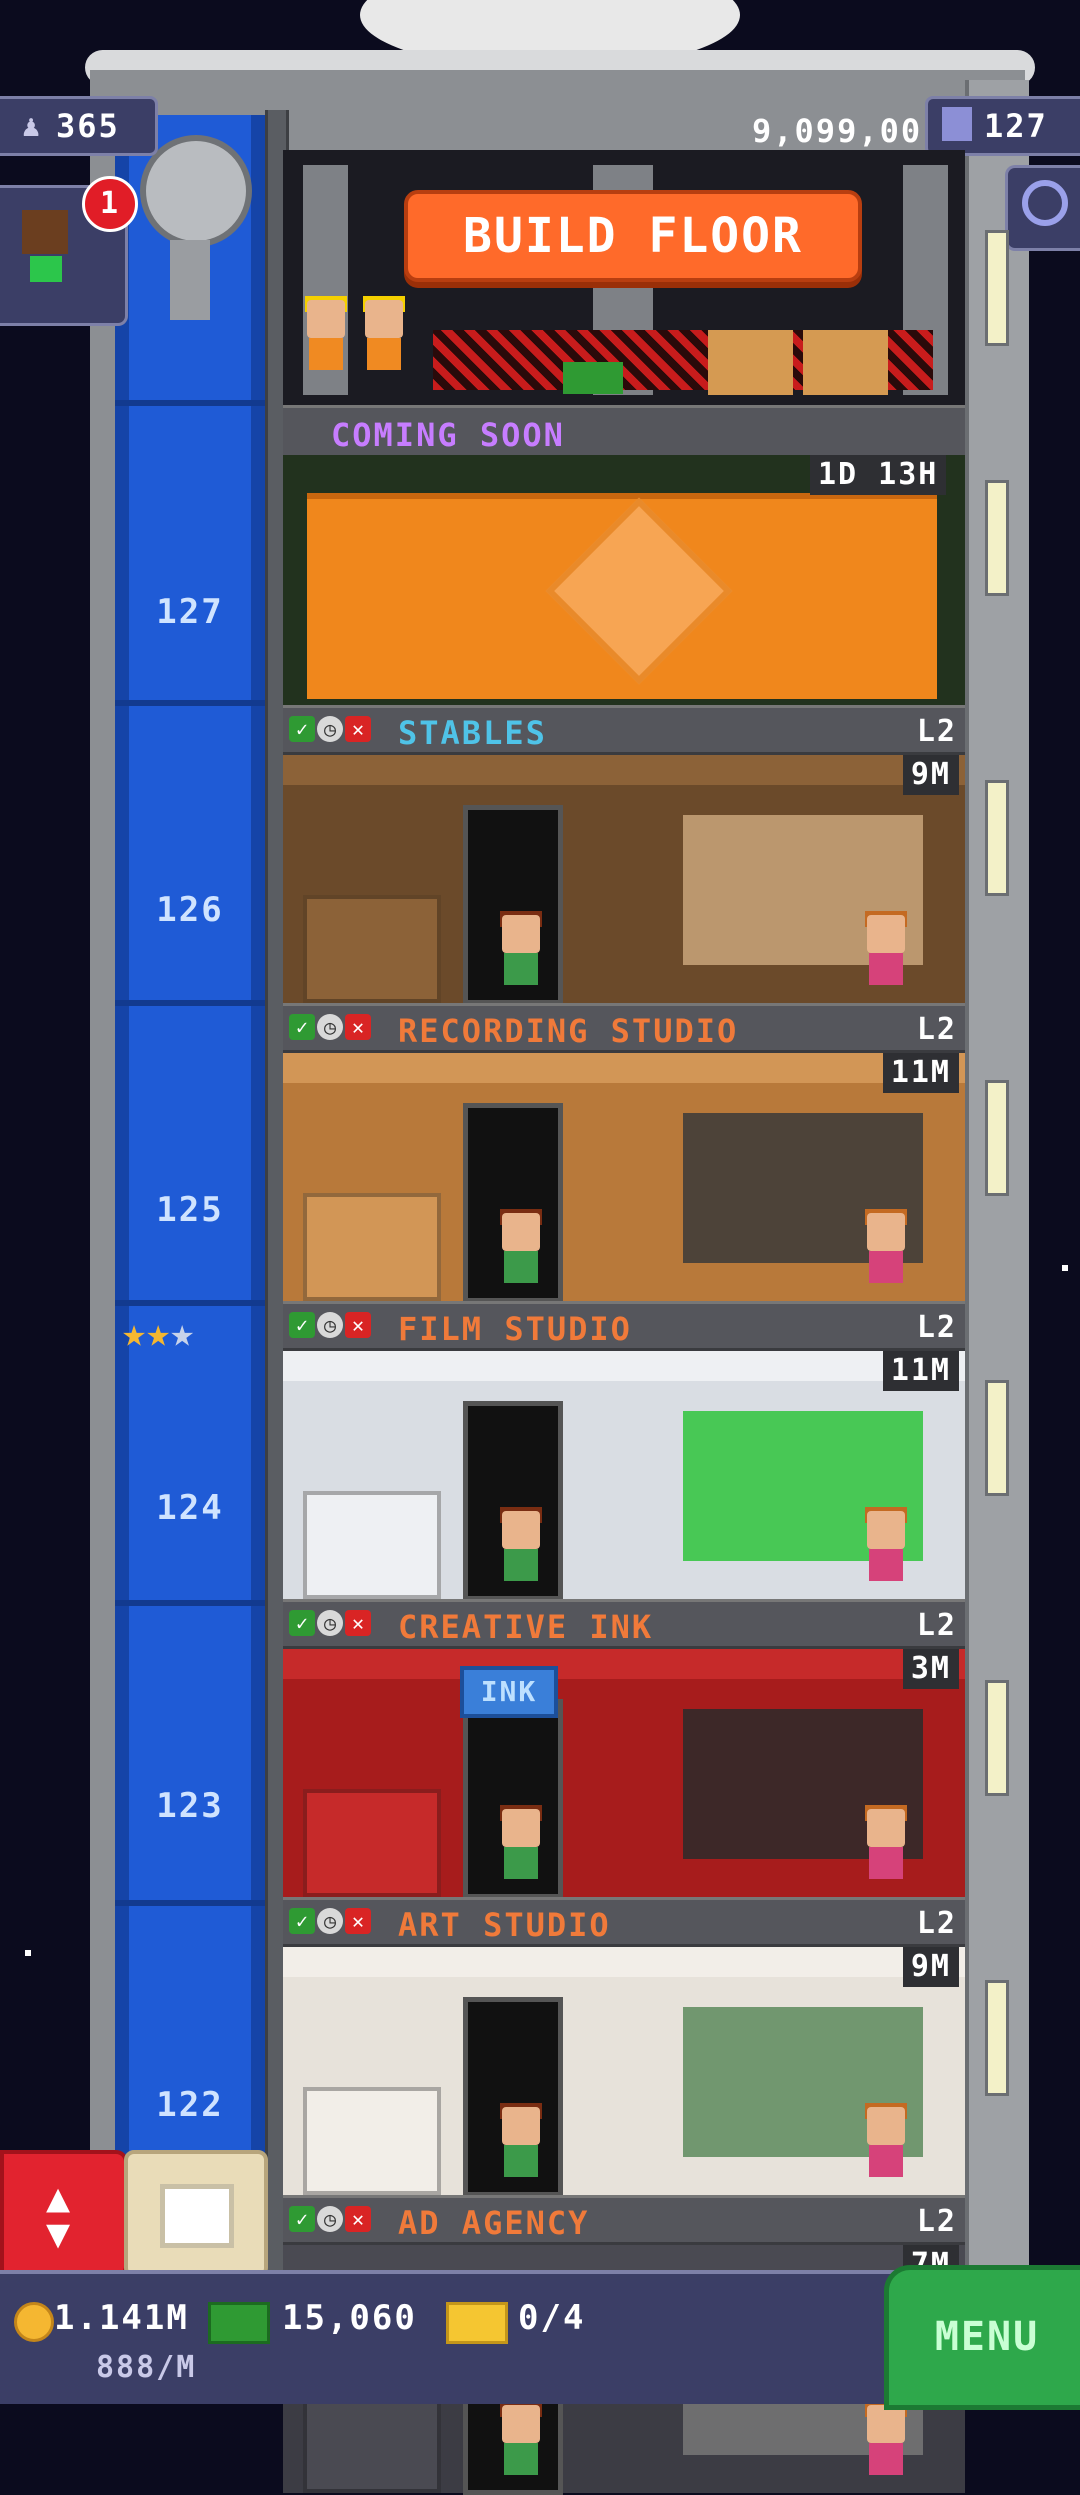 The width and height of the screenshot is (1080, 2495). Describe the element at coordinates (477, 2323) in the screenshot. I see `ticket-icon` at that location.